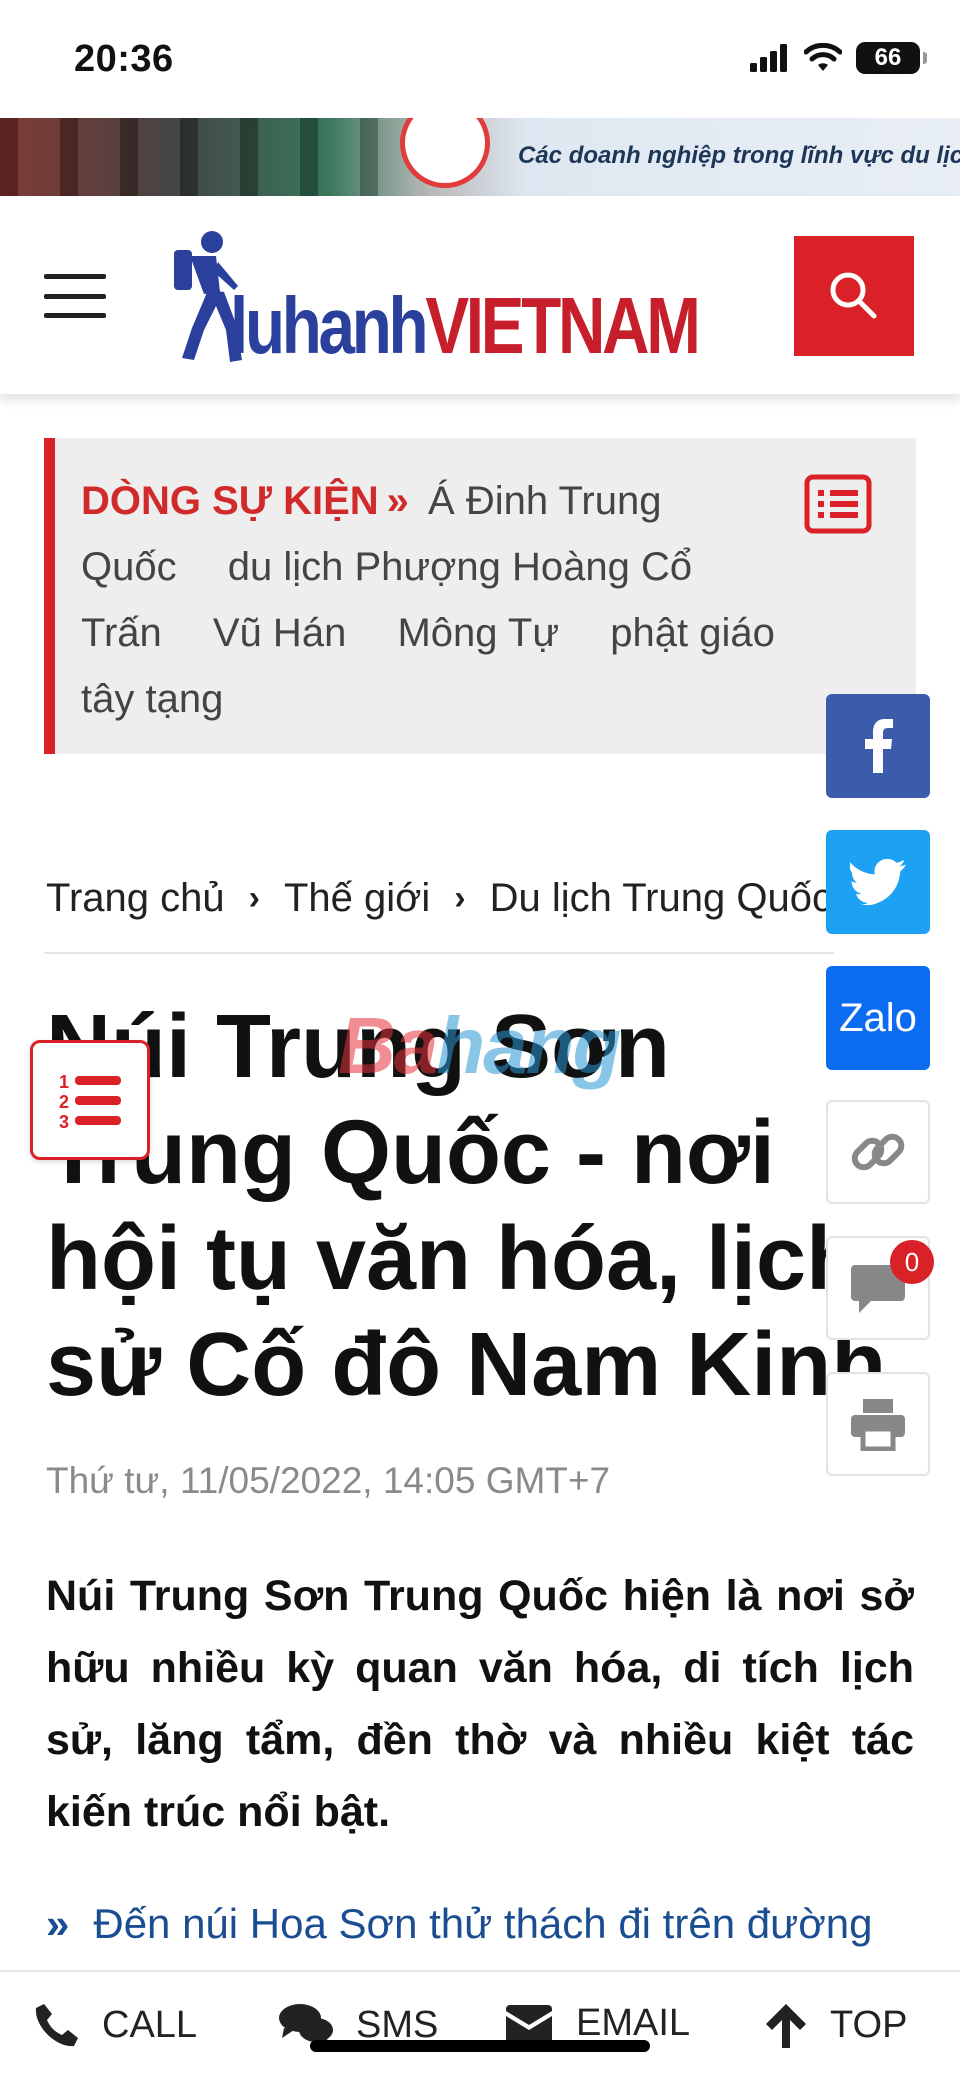  I want to click on chevron-right-icon: », so click(397, 501).